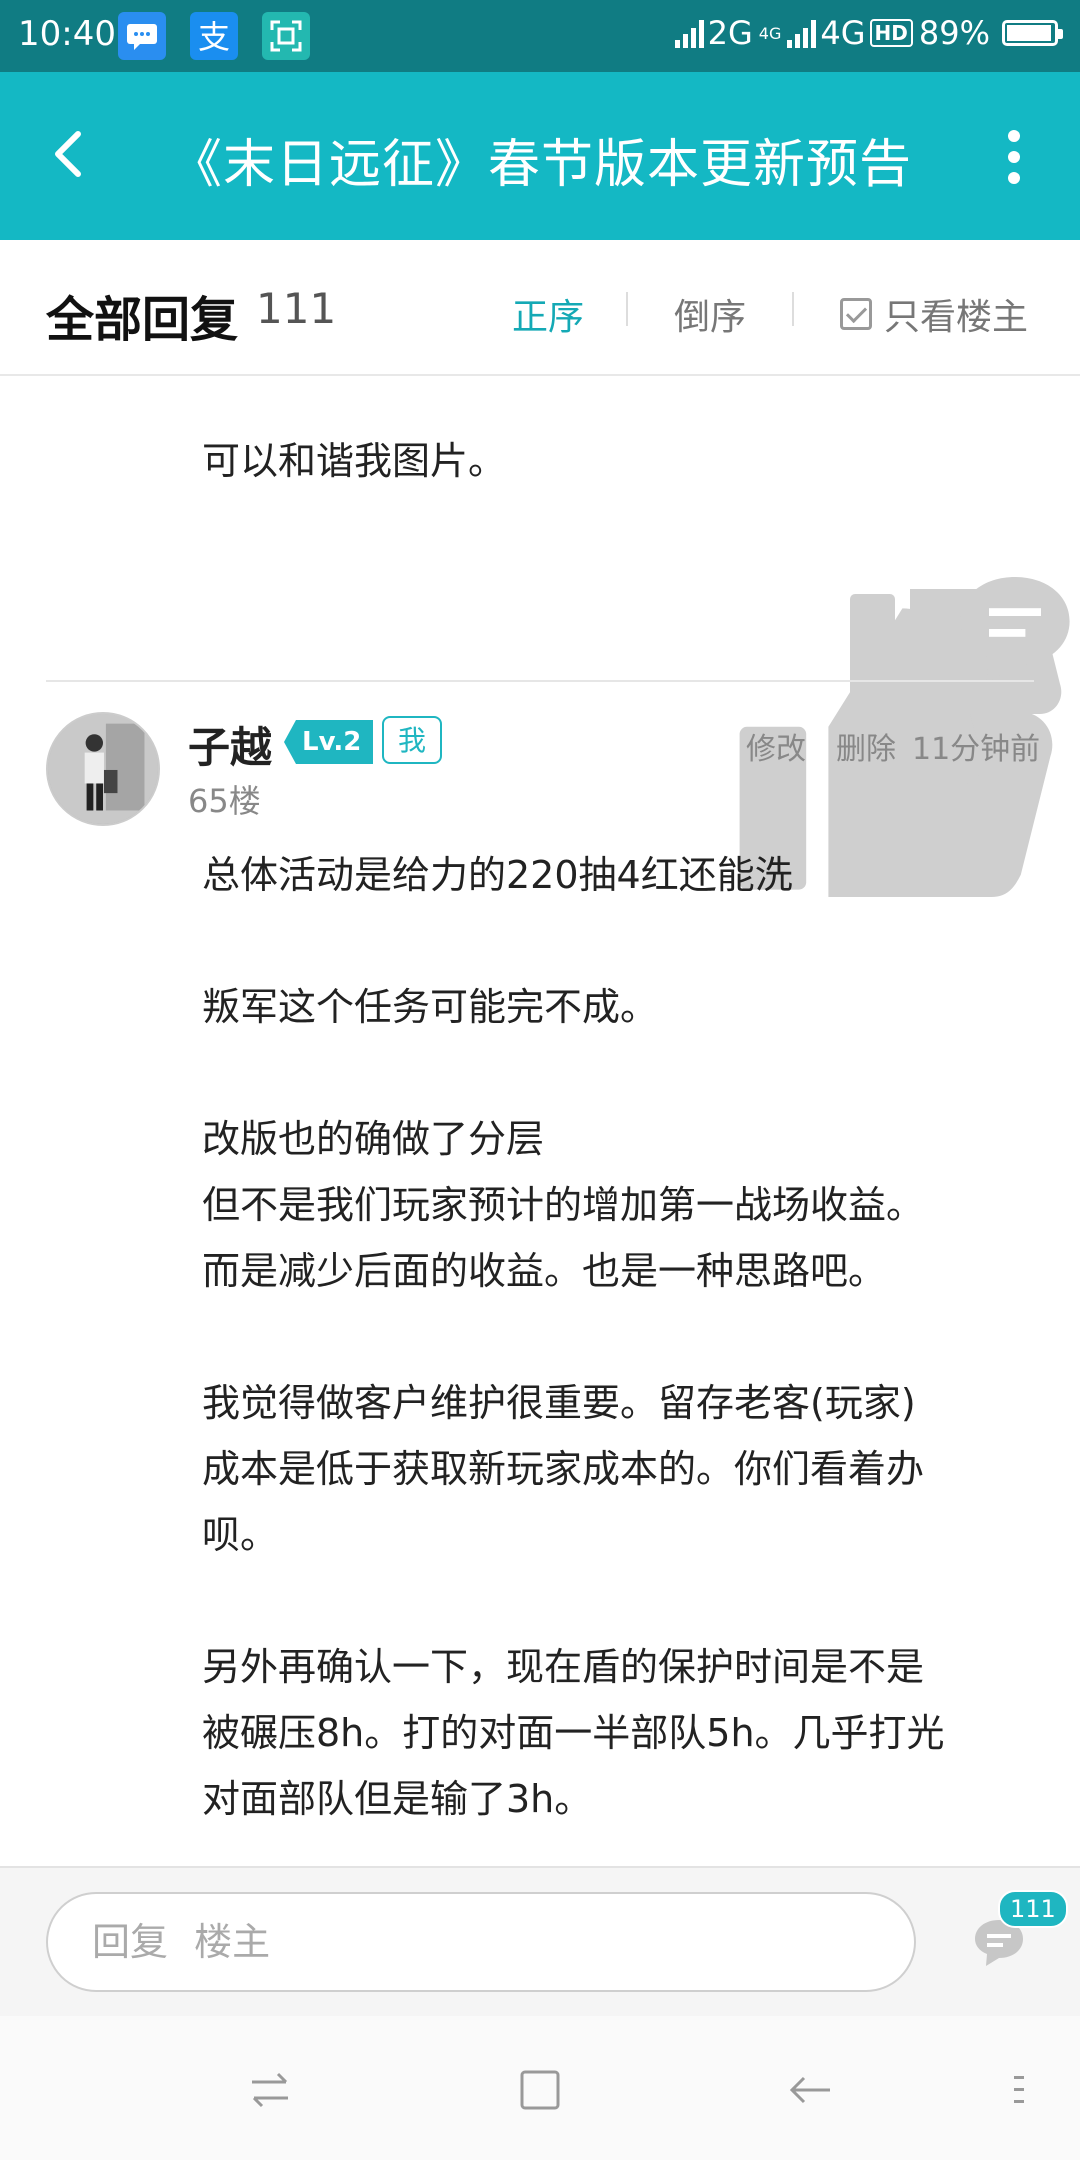  I want to click on reply-bar: 回复 楼主 111, so click(540, 1941).